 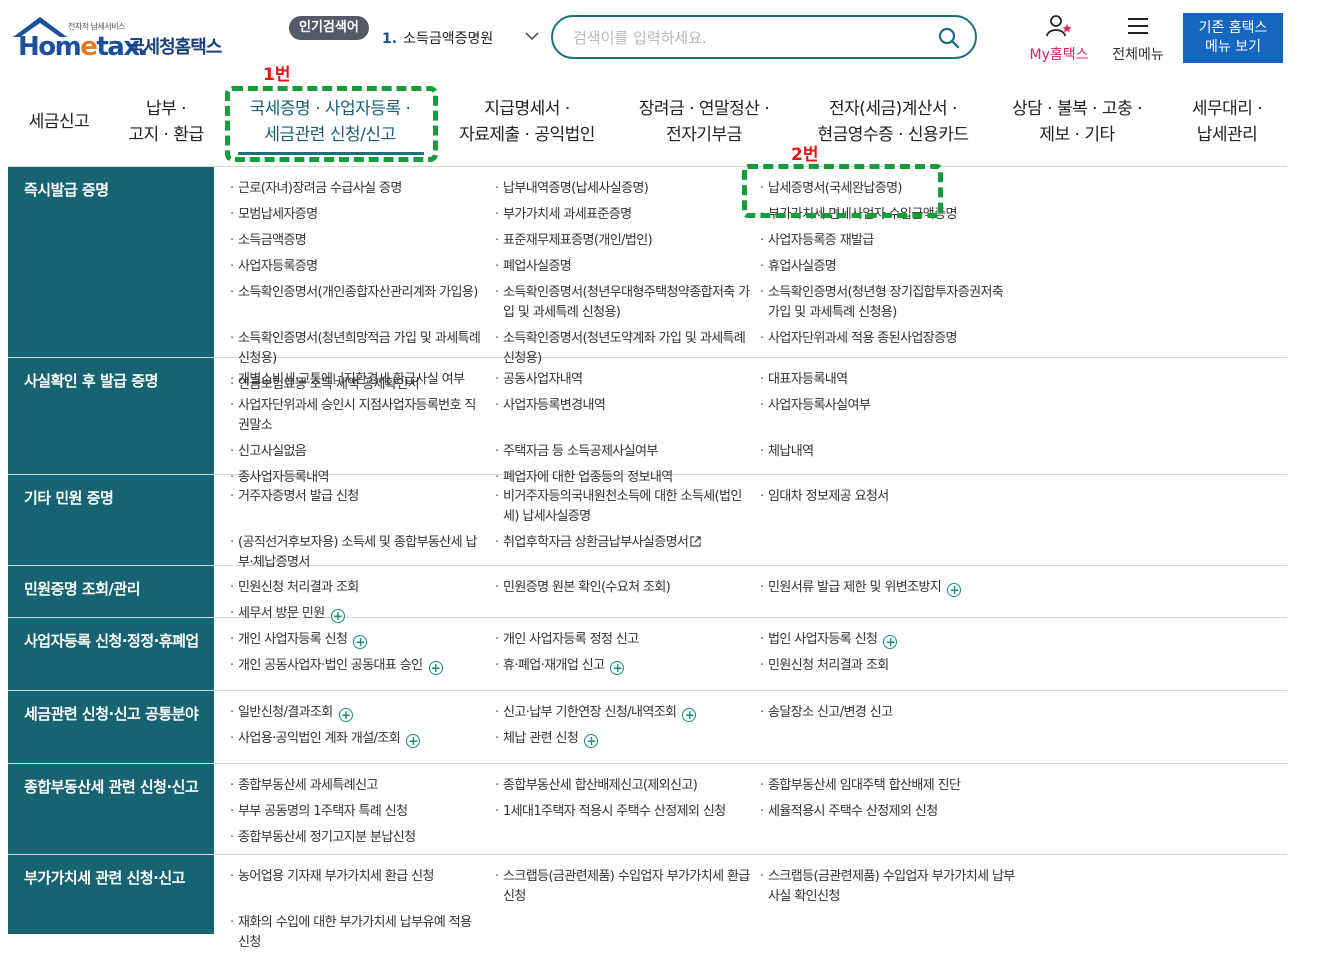 I want to click on menu-link: 송달장소 신고/변경 신고, so click(x=890, y=713).